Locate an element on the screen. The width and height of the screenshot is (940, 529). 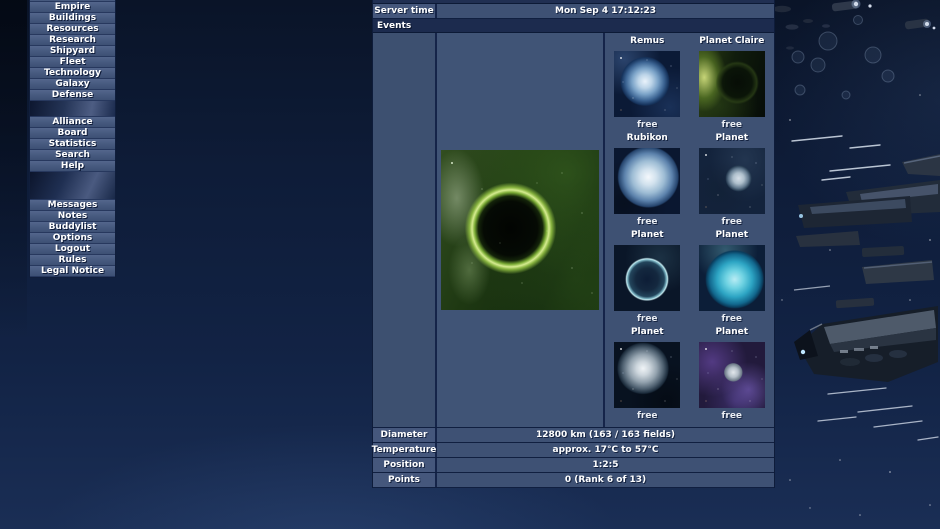
moon-name: Remus is located at coordinates (647, 41).